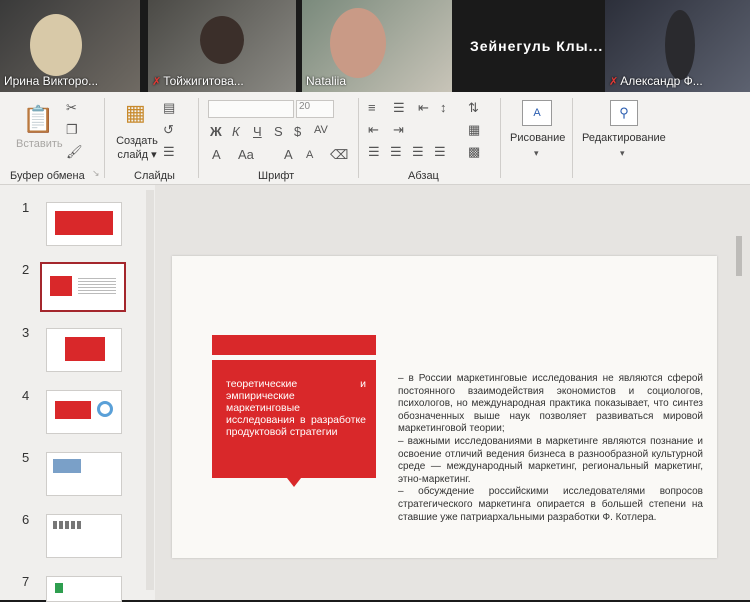 Image resolution: width=750 pixels, height=602 pixels. Describe the element at coordinates (294, 345) in the screenshot. I see `slide-title-bar` at that location.